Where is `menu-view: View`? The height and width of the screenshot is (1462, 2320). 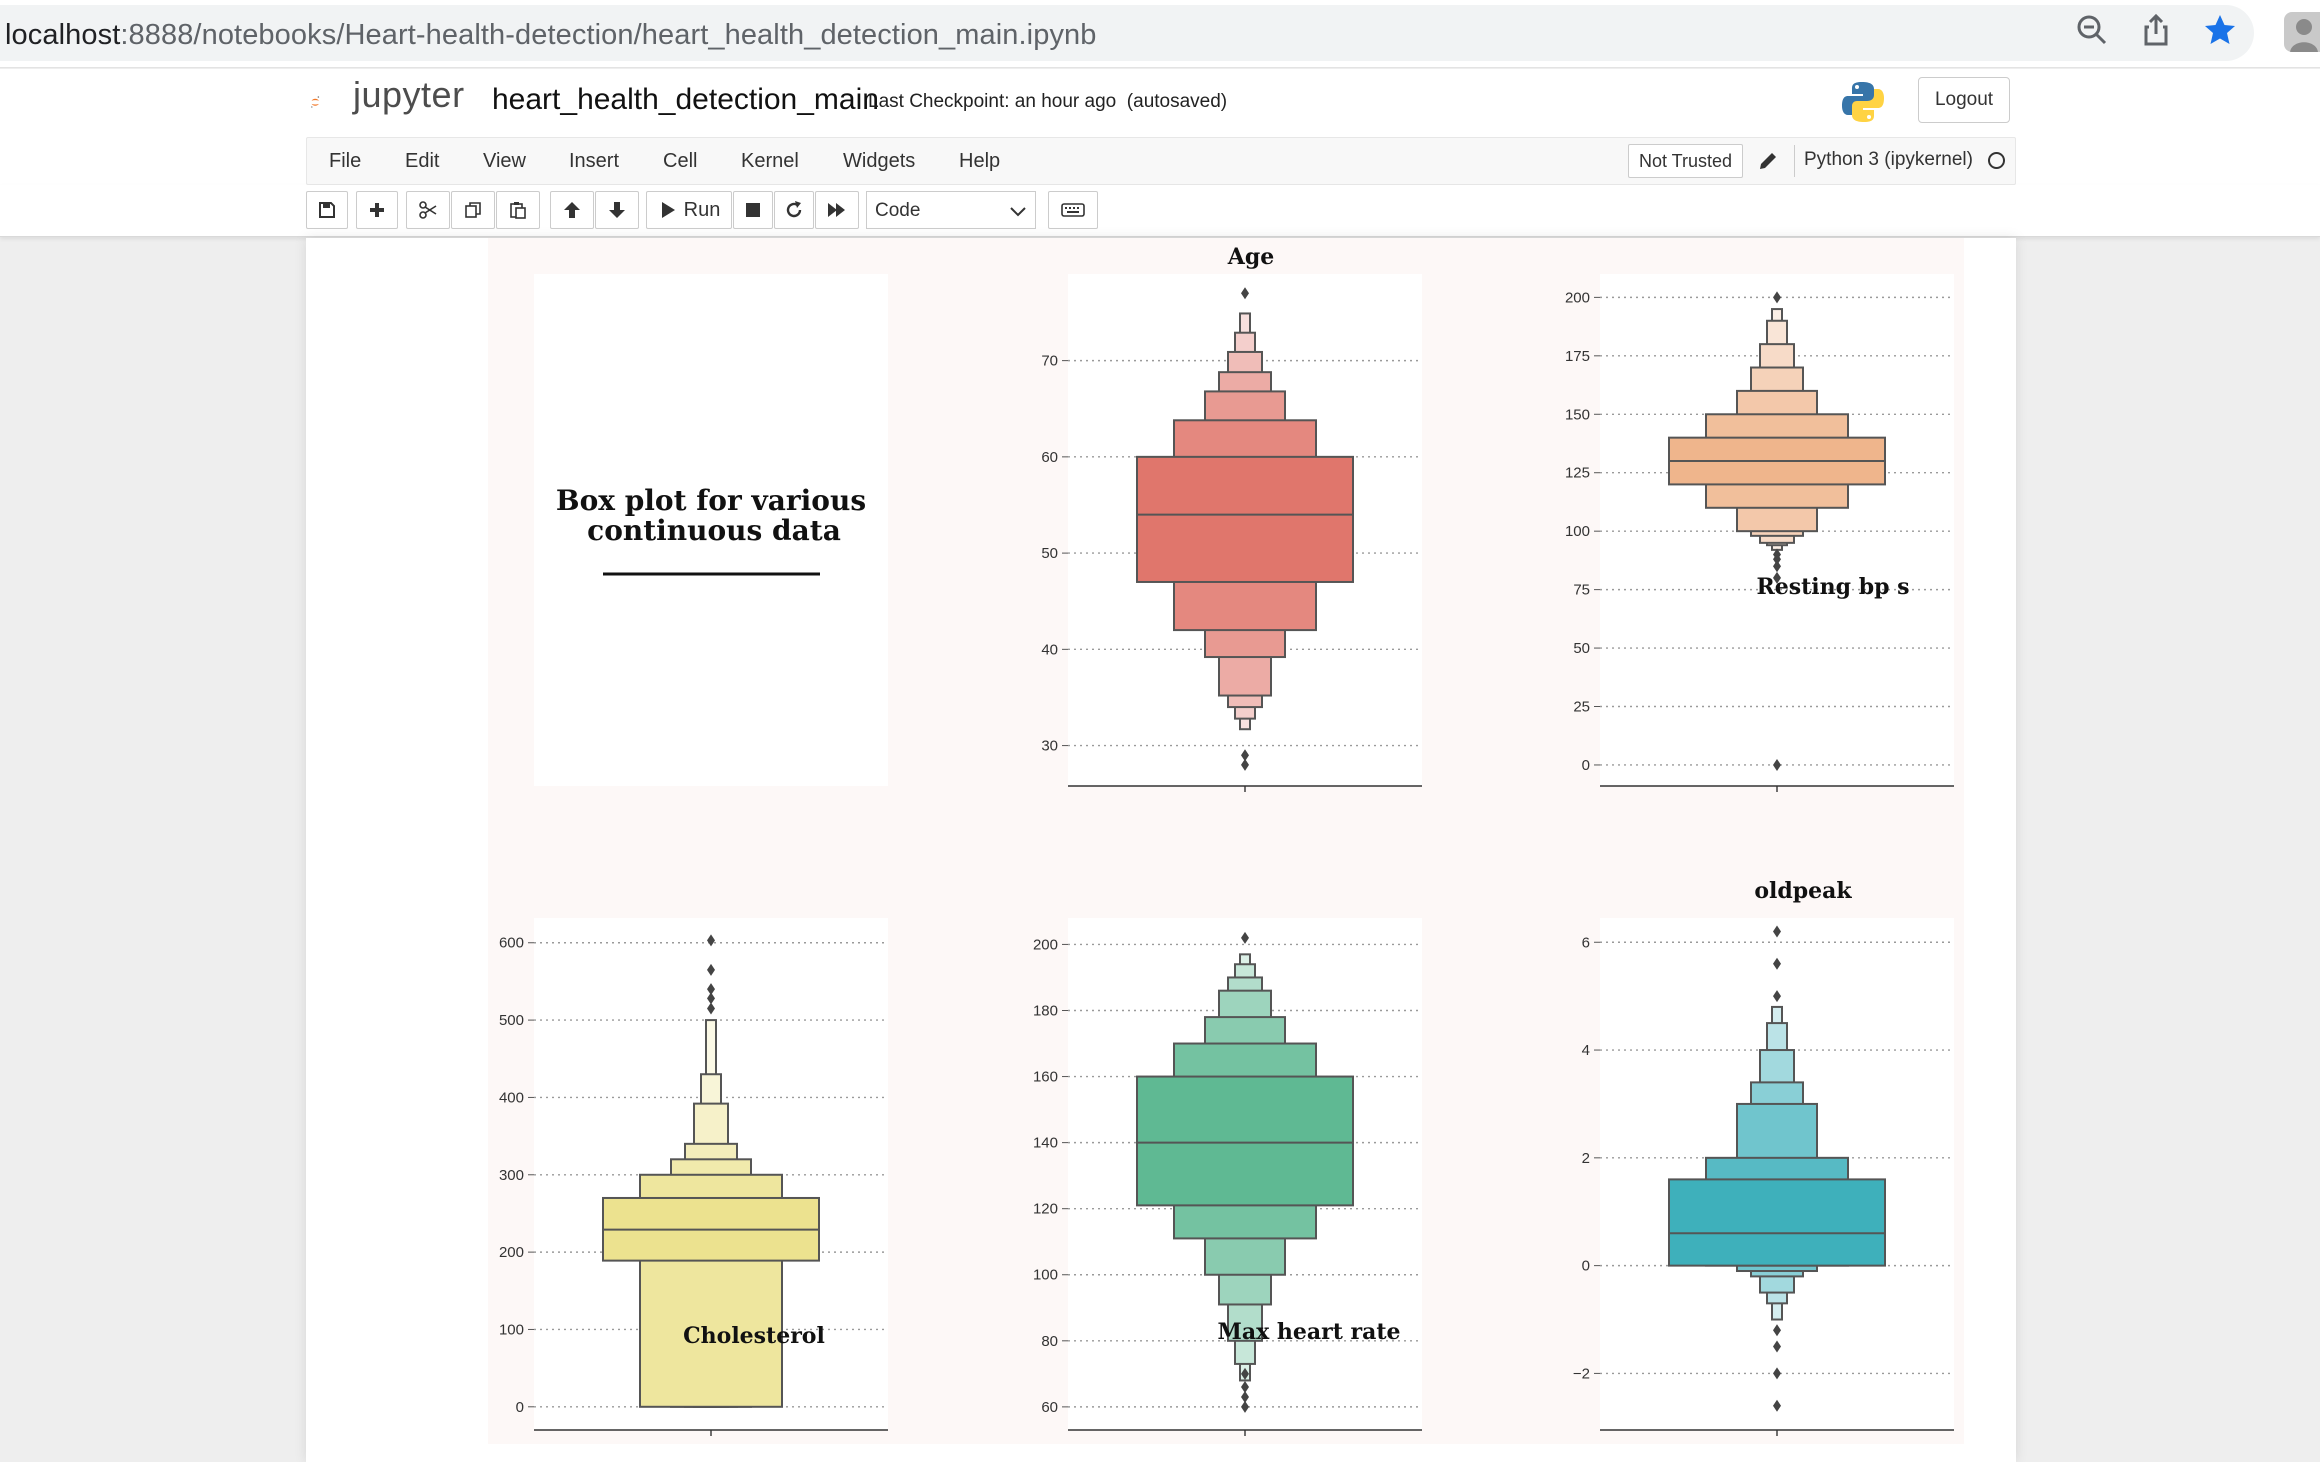
menu-view: View is located at coordinates (504, 161).